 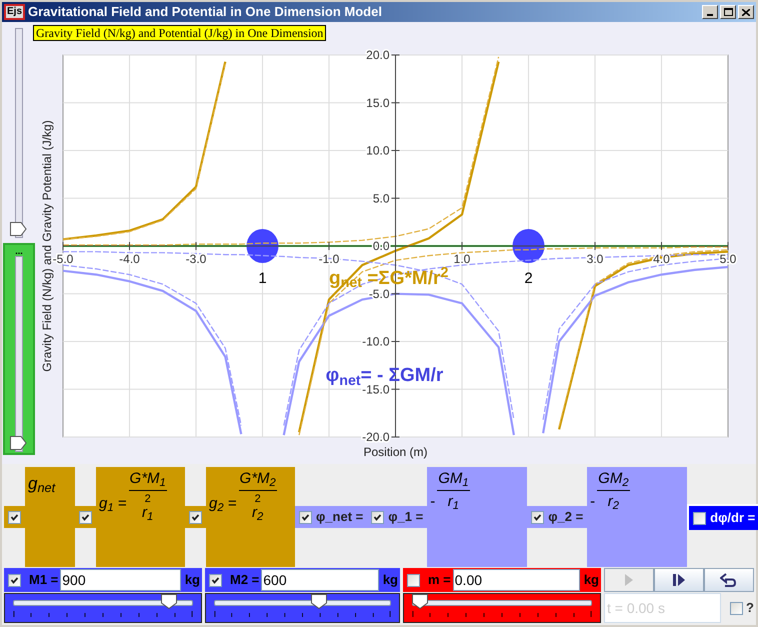 What do you see at coordinates (378, 103) in the screenshot?
I see `tick-label: 15.0` at bounding box center [378, 103].